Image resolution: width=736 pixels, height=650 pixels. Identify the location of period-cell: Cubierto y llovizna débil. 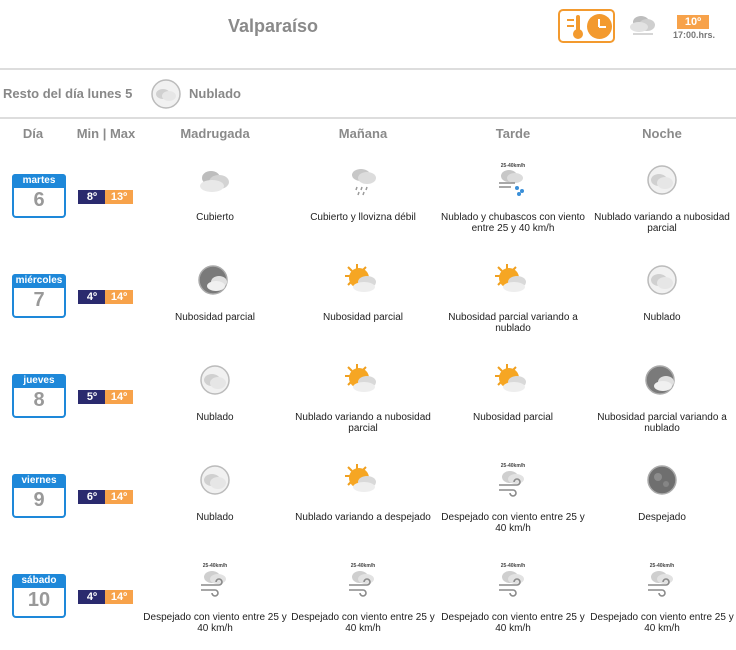
(363, 192).